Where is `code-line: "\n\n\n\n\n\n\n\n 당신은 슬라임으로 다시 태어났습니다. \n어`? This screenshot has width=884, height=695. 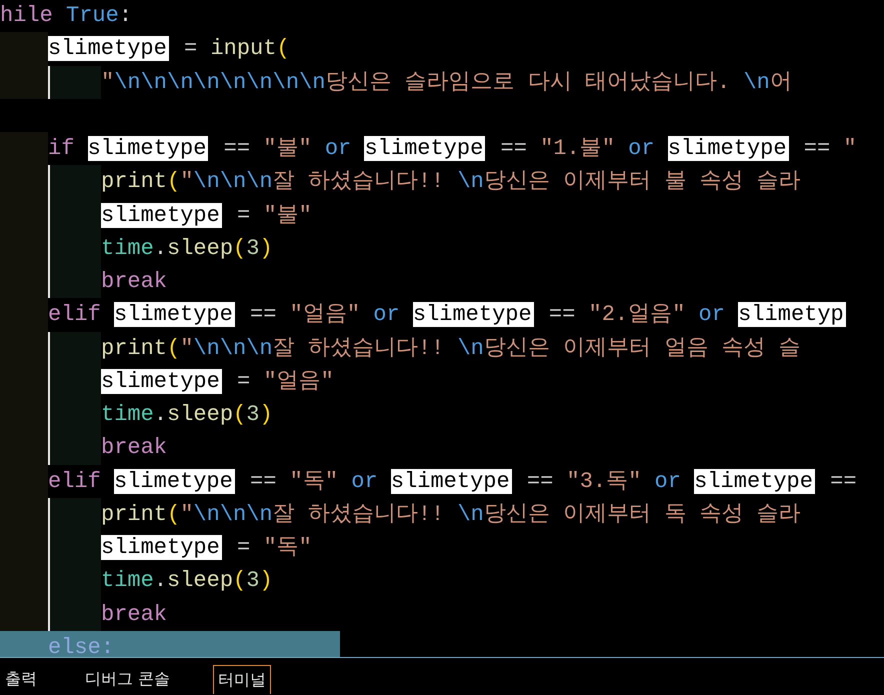
code-line: "\n\n\n\n\n\n\n\n 당신은 슬라임으로 다시 태어났습니다. \n어 is located at coordinates (446, 82).